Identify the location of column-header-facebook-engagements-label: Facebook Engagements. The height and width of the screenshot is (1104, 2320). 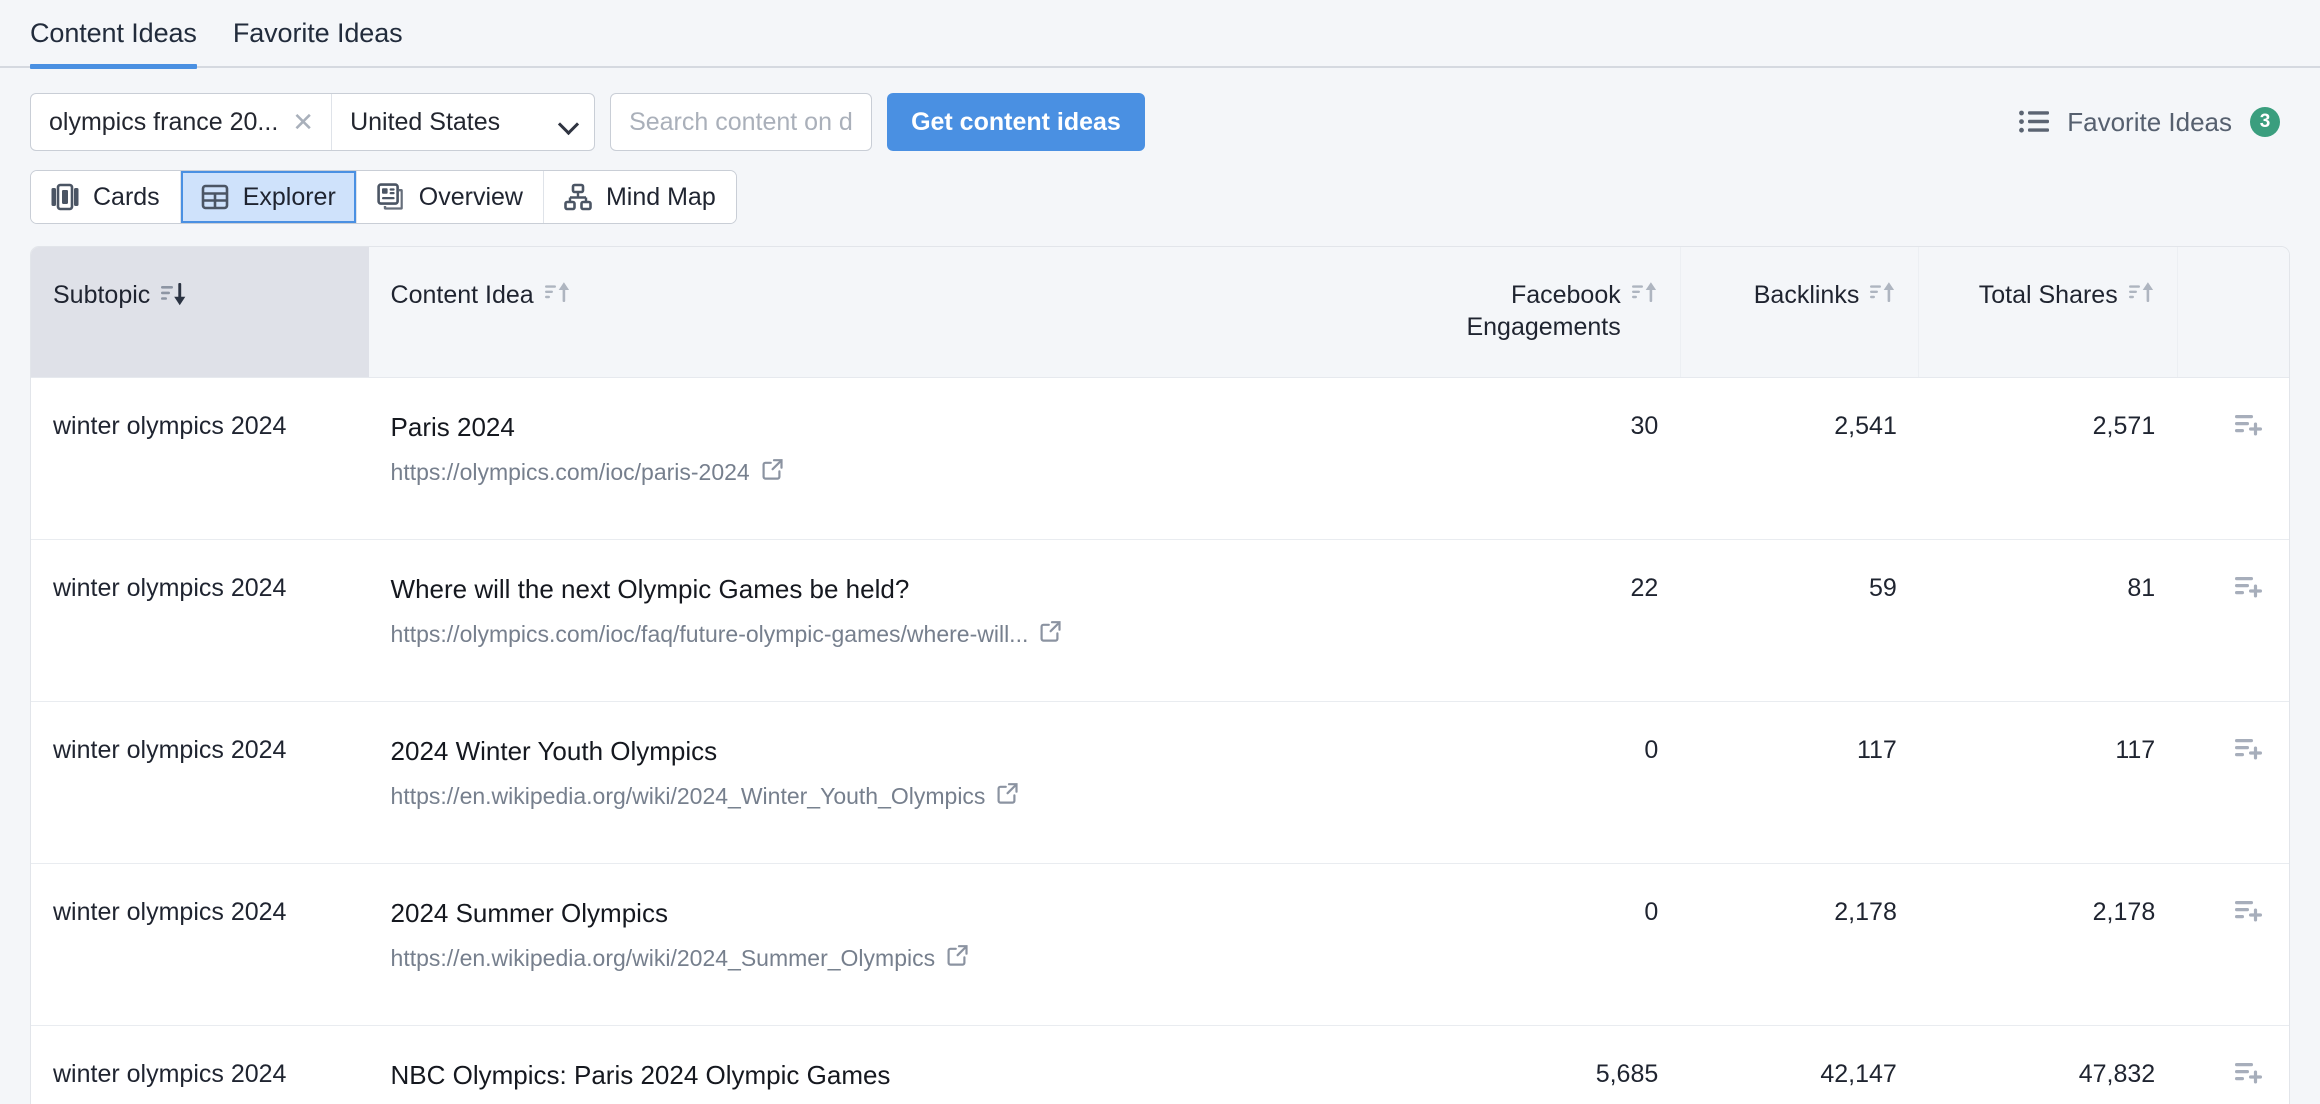
(1543, 311).